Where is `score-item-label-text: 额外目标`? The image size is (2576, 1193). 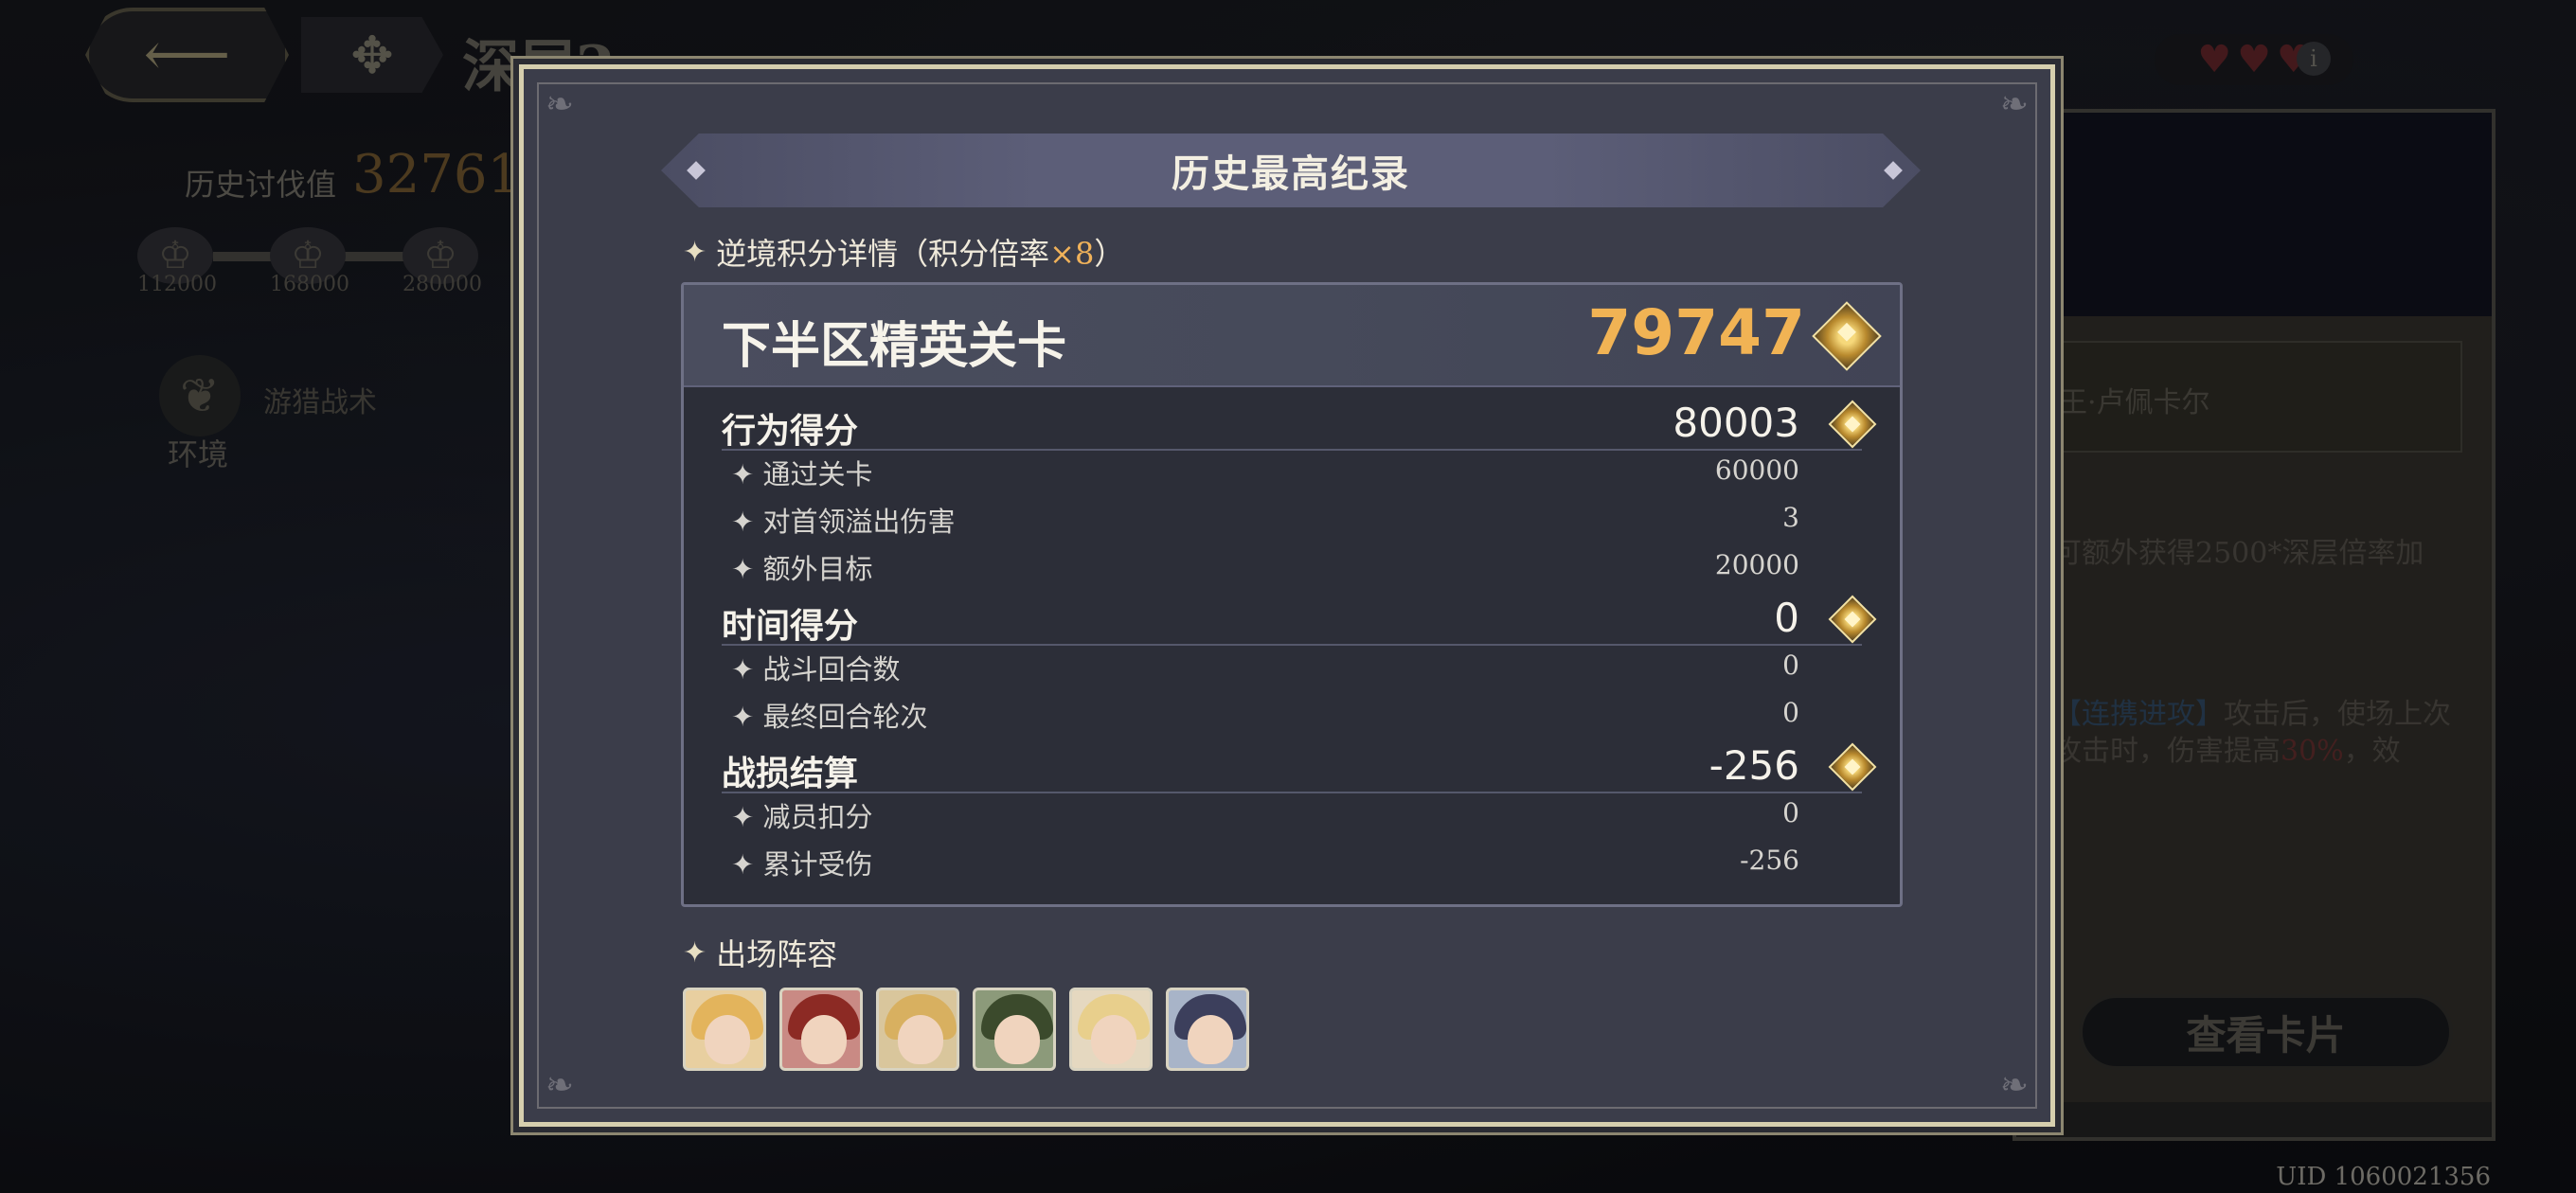 score-item-label-text: 额外目标 is located at coordinates (817, 569).